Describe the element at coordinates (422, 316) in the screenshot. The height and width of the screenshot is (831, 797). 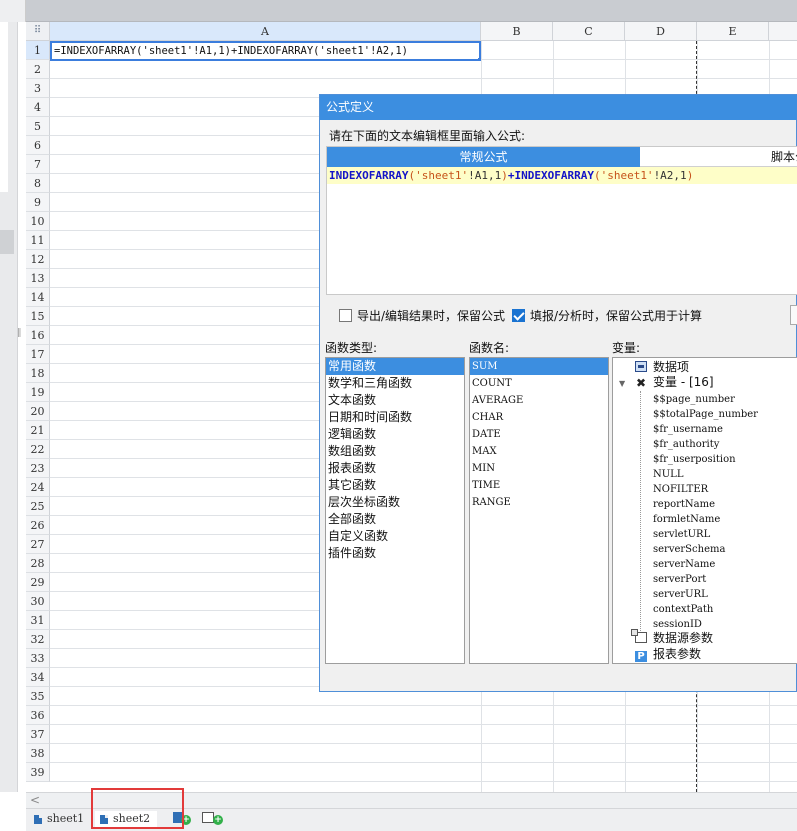
I see `keep-formula-export-option: 导出/编辑结果时，保留公式` at that location.